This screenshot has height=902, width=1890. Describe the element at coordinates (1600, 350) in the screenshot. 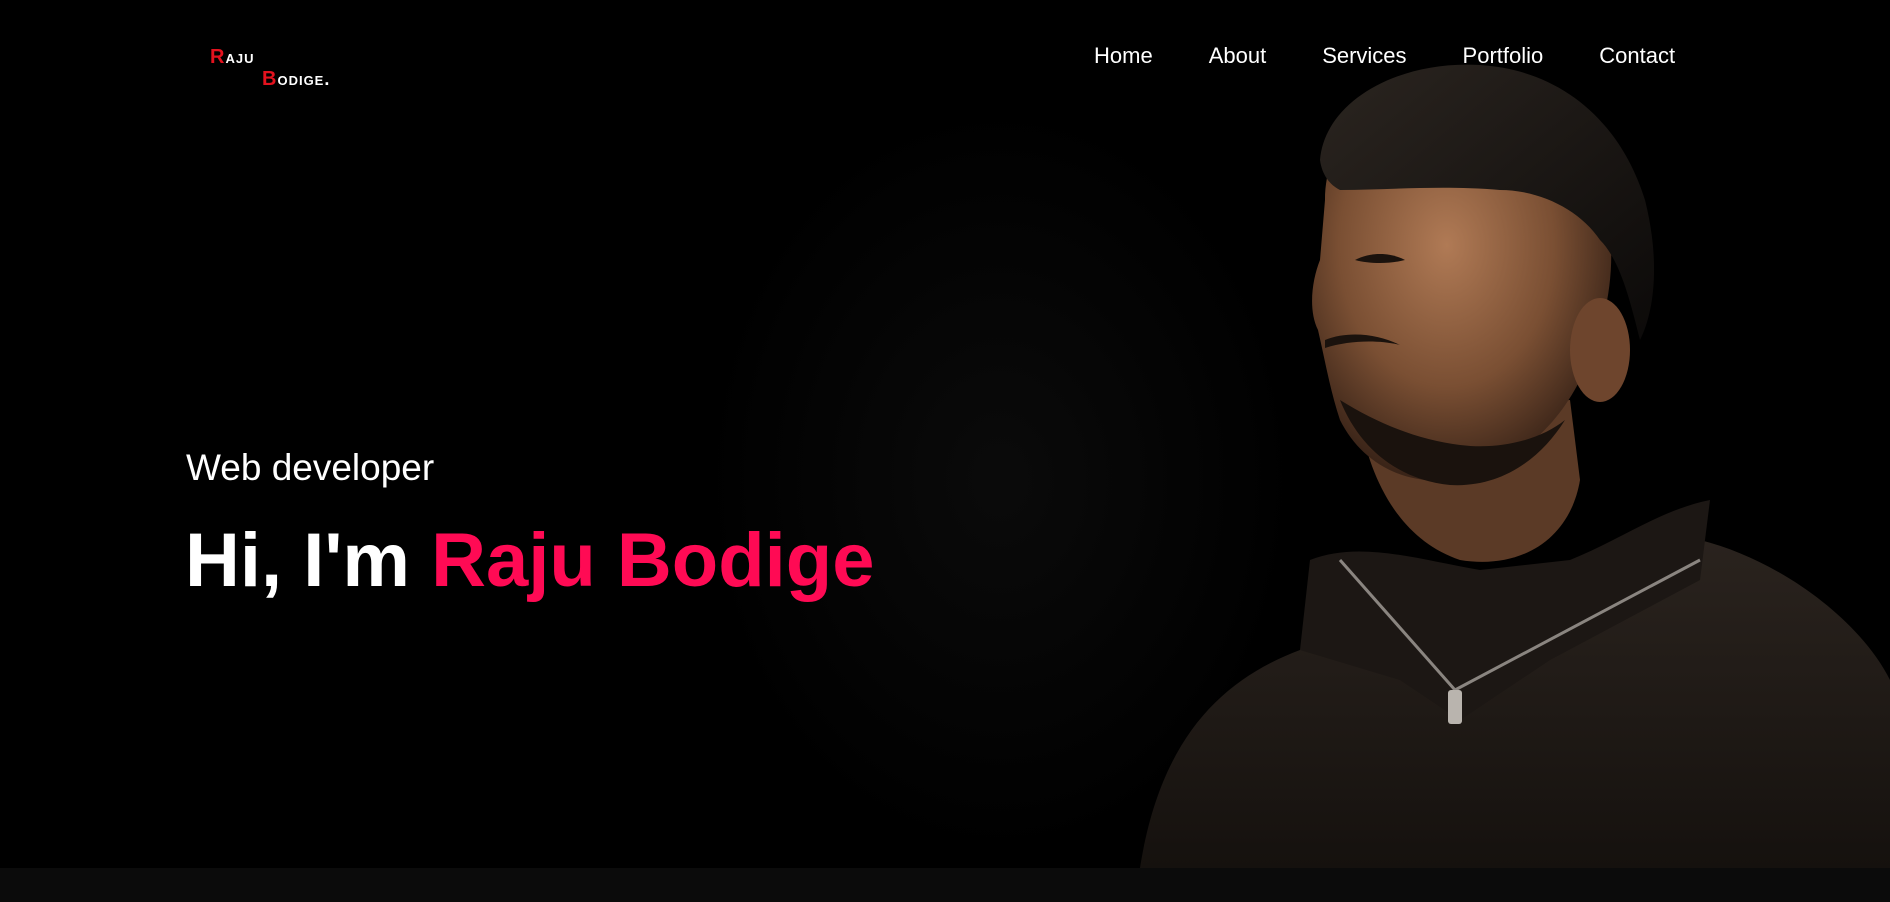

I see `ear-shape` at that location.